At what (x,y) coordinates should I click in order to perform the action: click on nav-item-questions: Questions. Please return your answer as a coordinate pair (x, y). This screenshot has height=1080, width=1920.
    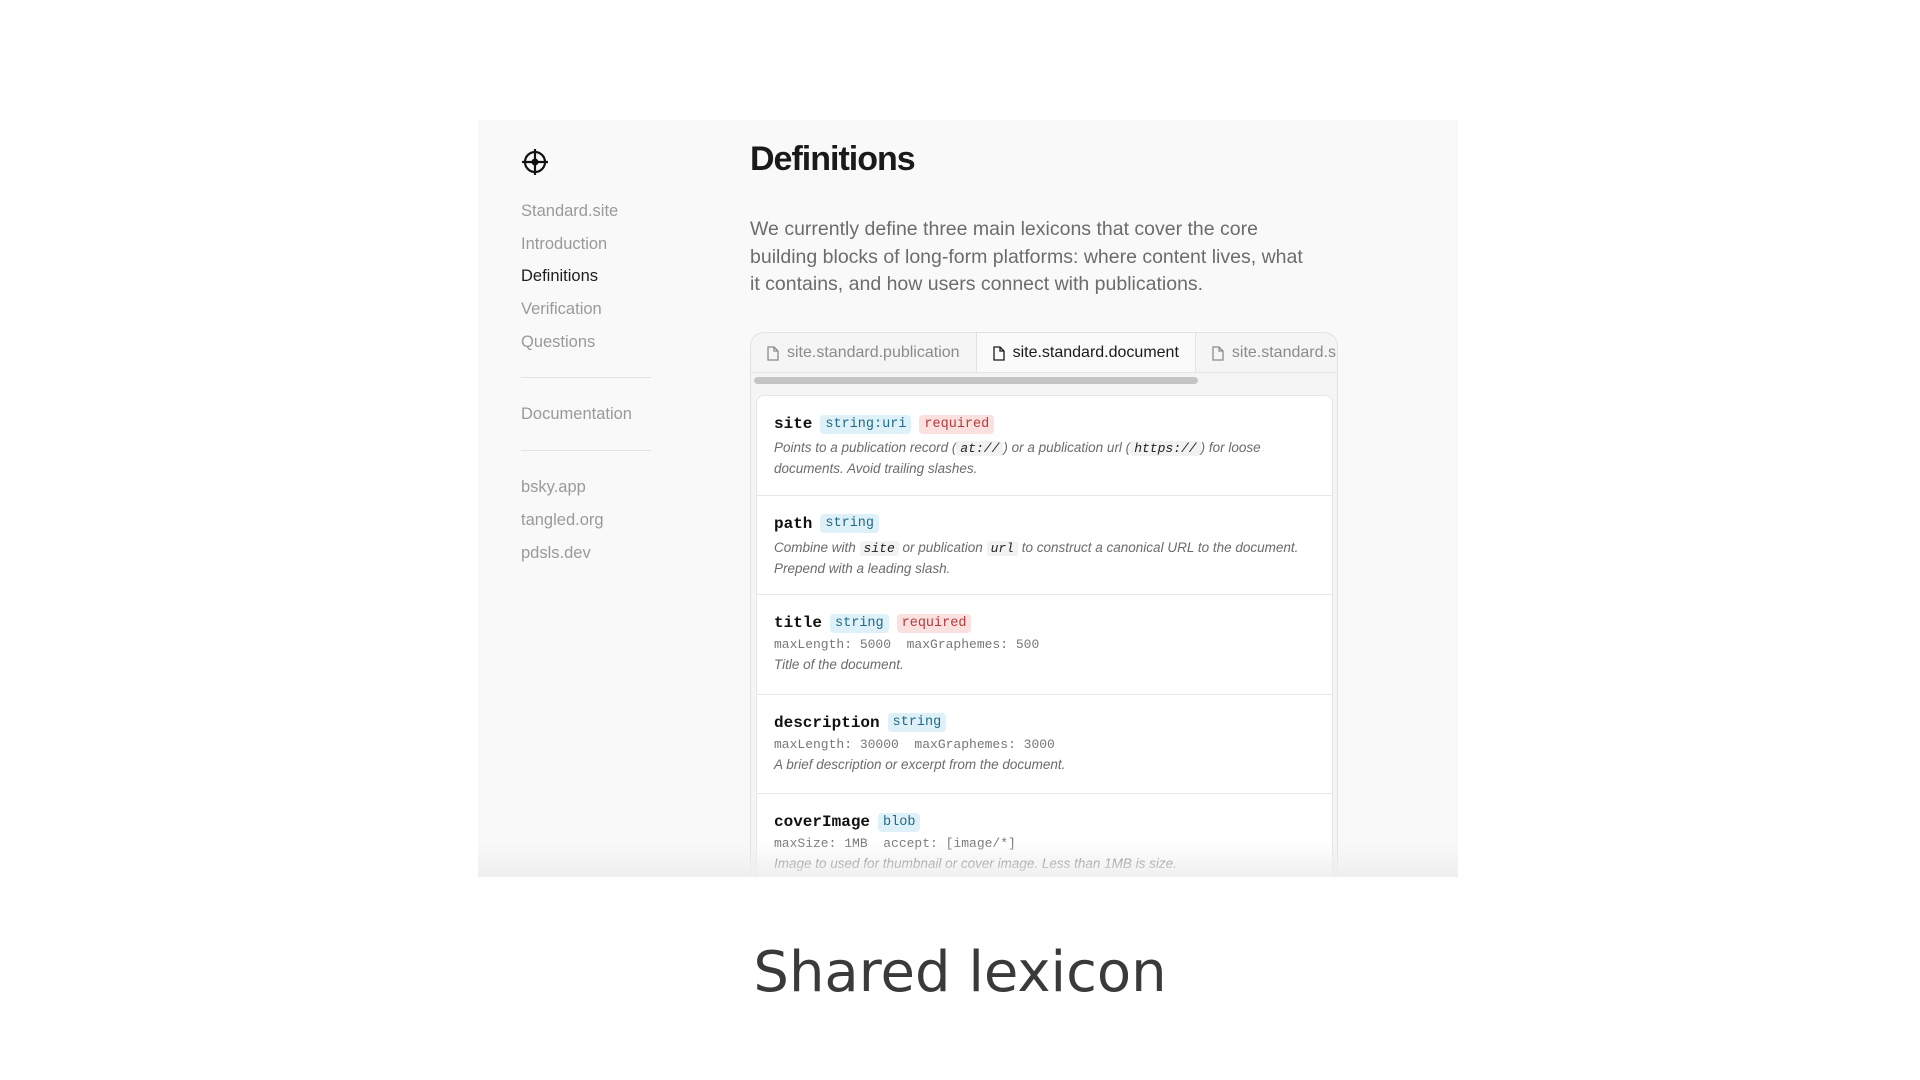
    Looking at the image, I should click on (586, 348).